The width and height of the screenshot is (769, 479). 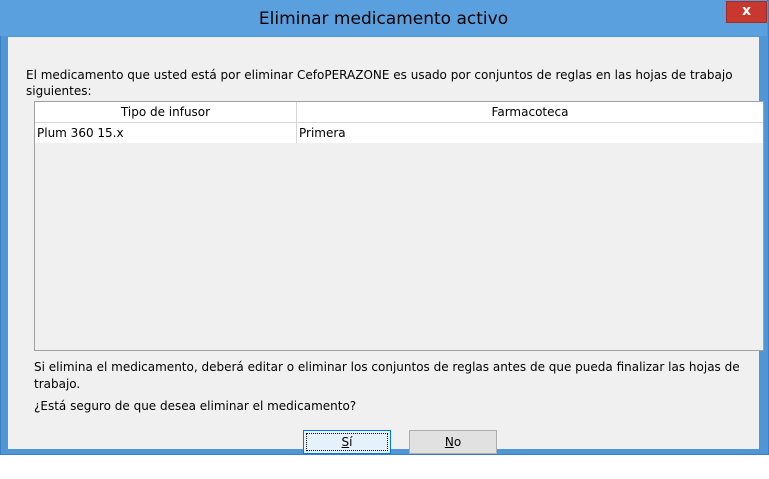 I want to click on title-bar: Eliminar medicamento activo x, so click(x=383, y=18).